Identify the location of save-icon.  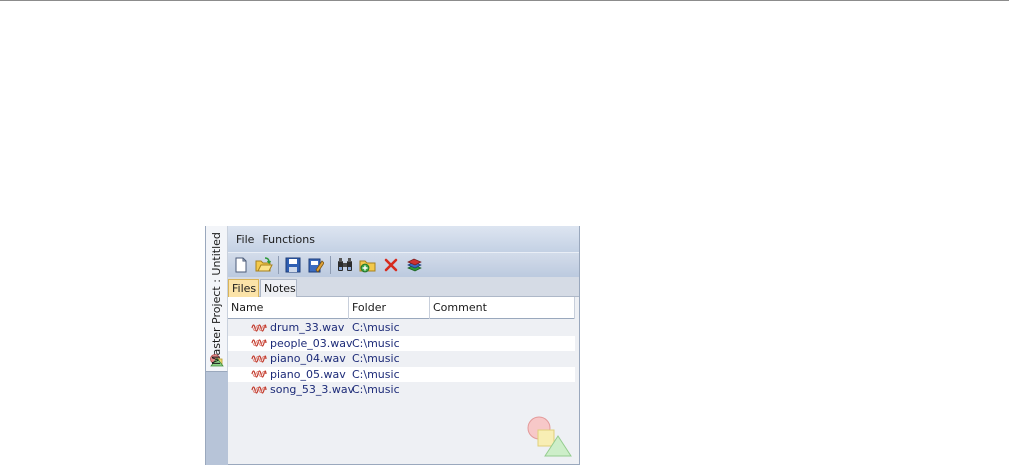
(293, 265).